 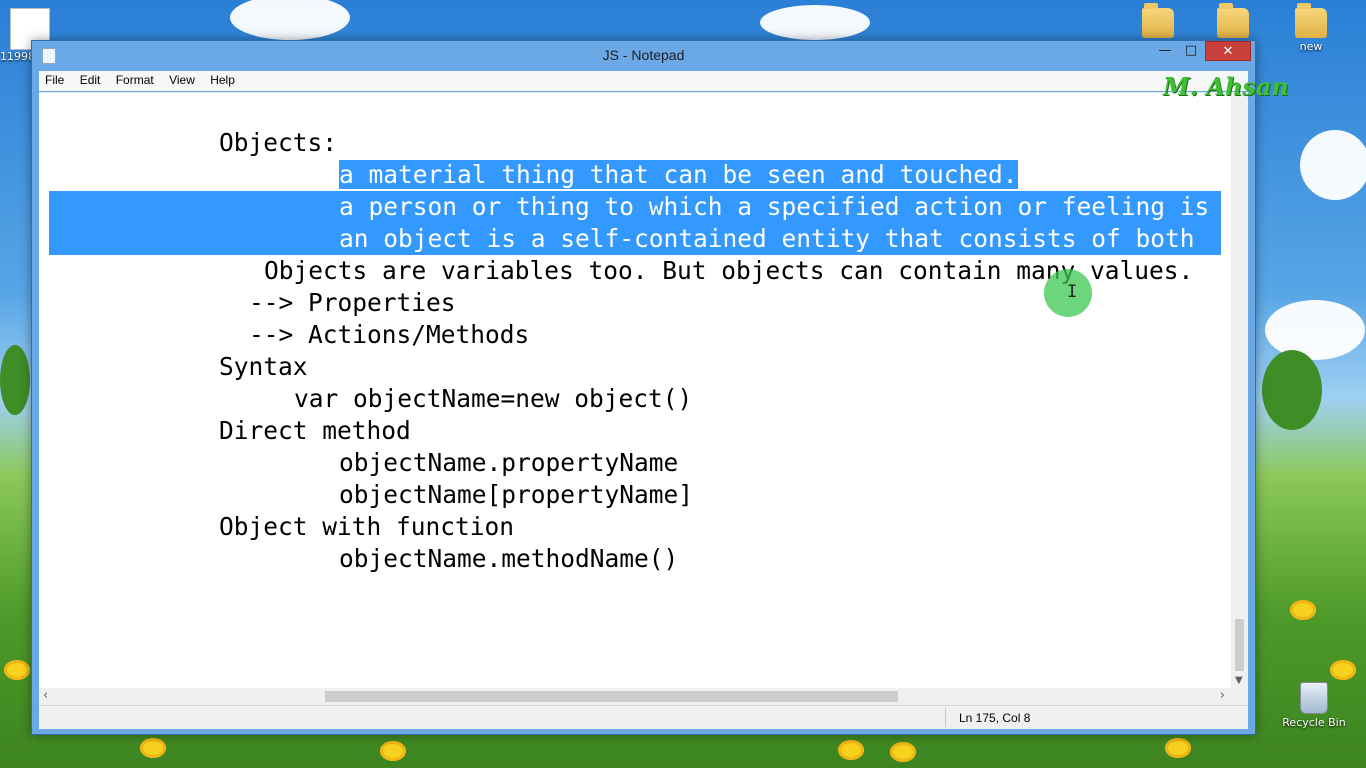 What do you see at coordinates (611, 696) in the screenshot?
I see `horizontal-scroll-thumb` at bounding box center [611, 696].